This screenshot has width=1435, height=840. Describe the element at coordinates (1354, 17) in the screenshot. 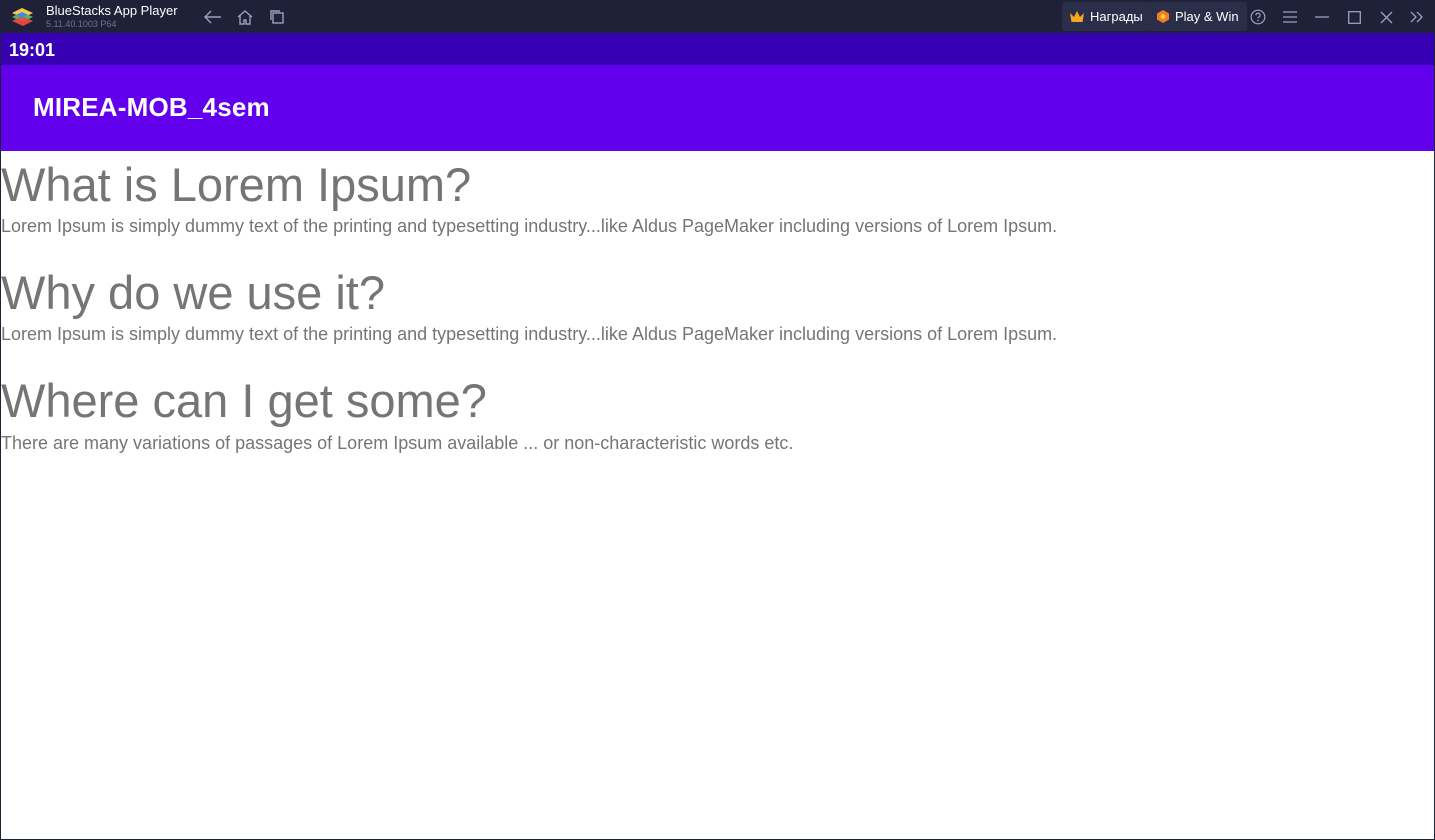

I see `maximize-icon` at that location.